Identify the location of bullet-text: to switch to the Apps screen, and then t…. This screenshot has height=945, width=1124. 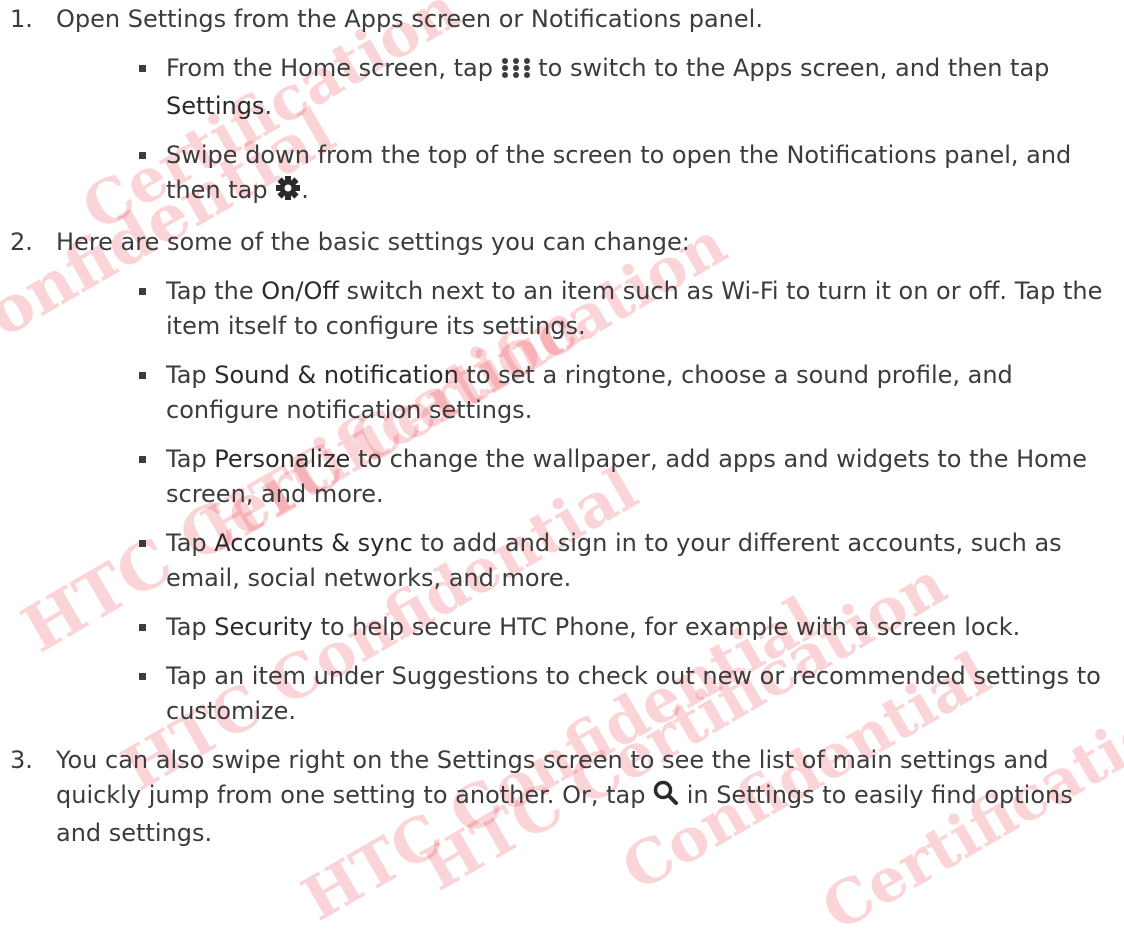
(790, 68).